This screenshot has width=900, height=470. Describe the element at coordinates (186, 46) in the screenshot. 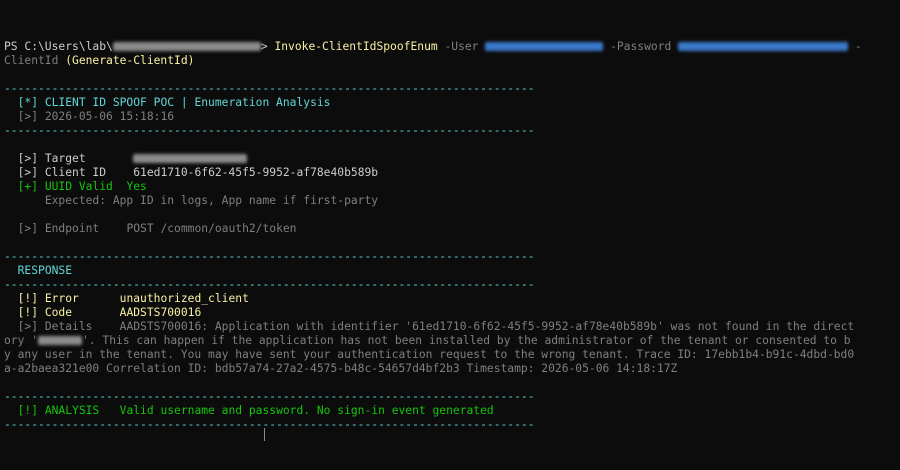

I see `redacted-username-path` at that location.